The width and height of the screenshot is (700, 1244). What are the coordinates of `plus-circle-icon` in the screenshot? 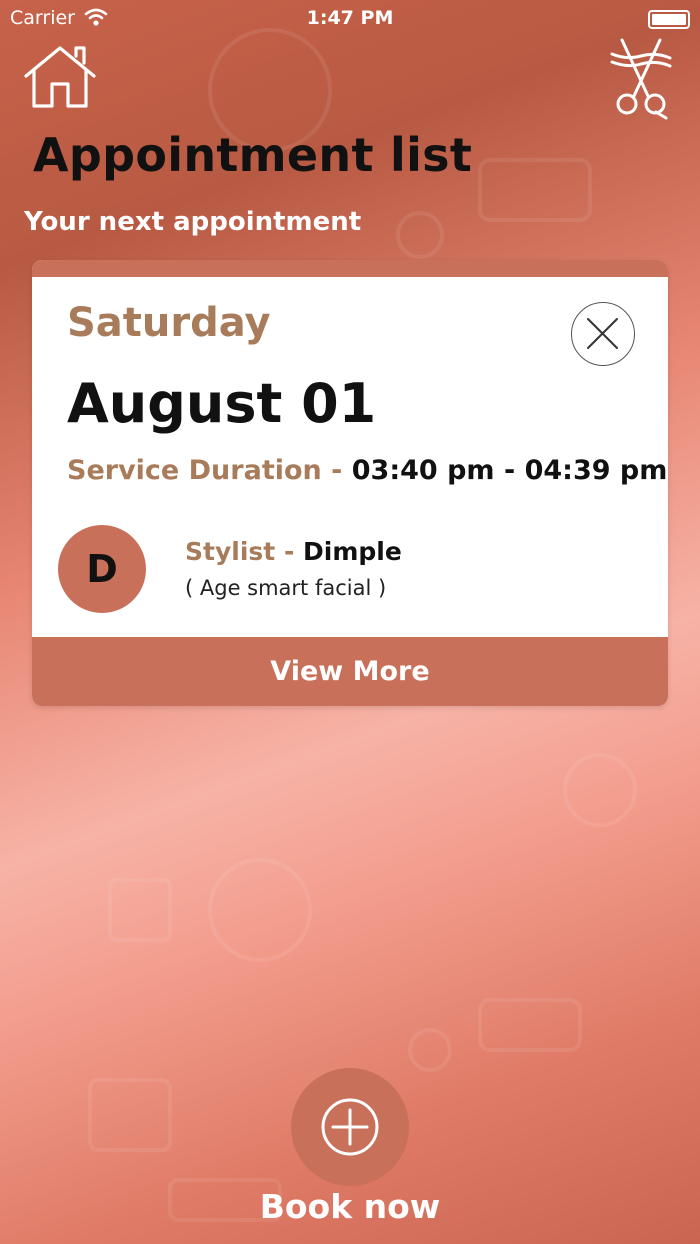 It's located at (350, 1127).